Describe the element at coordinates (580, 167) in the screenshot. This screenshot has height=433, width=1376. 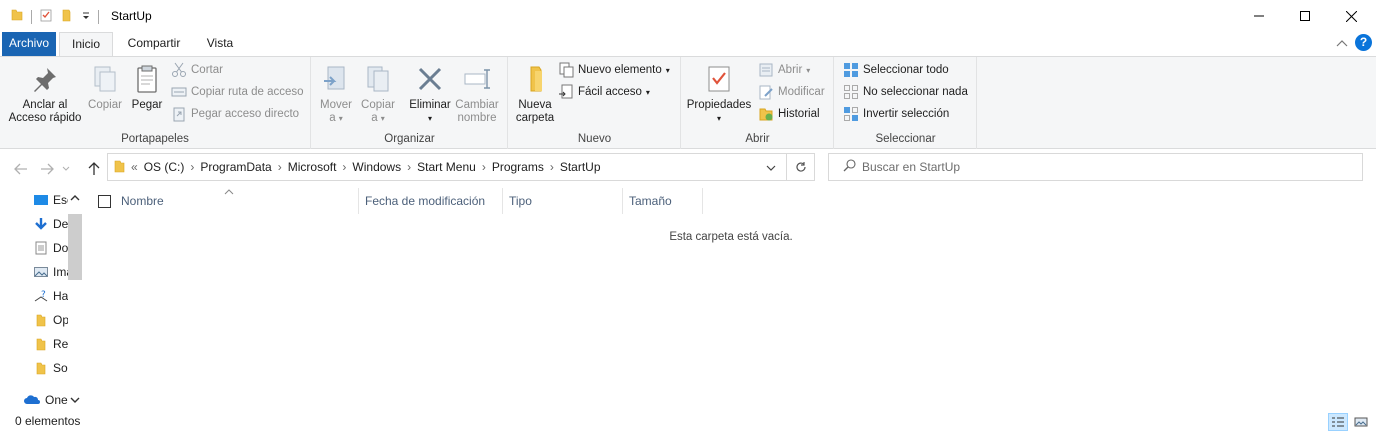
I see `breadcrumb-startup: StartUp` at that location.